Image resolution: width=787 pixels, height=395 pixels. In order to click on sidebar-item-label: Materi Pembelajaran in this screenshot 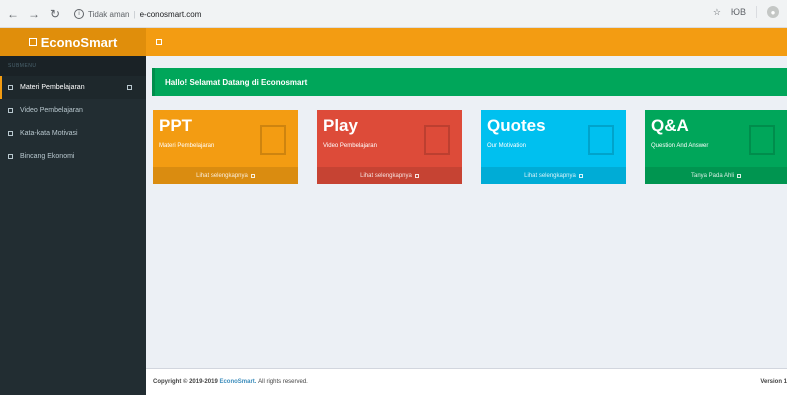, I will do `click(52, 87)`.